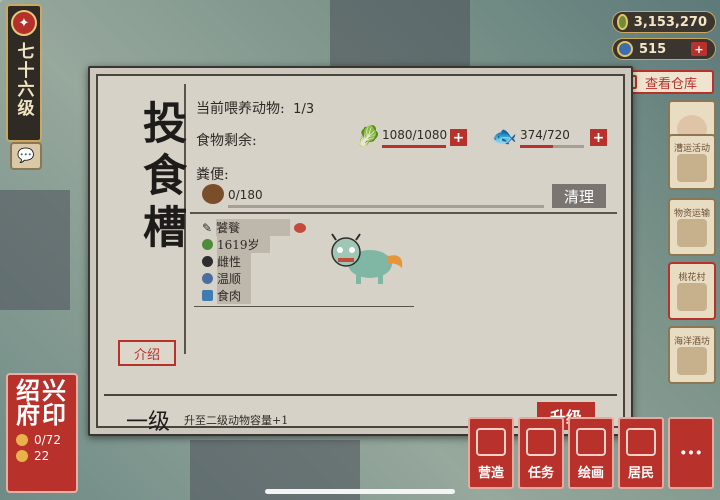  What do you see at coordinates (368, 136) in the screenshot?
I see `vegetable-icon: 🥬` at bounding box center [368, 136].